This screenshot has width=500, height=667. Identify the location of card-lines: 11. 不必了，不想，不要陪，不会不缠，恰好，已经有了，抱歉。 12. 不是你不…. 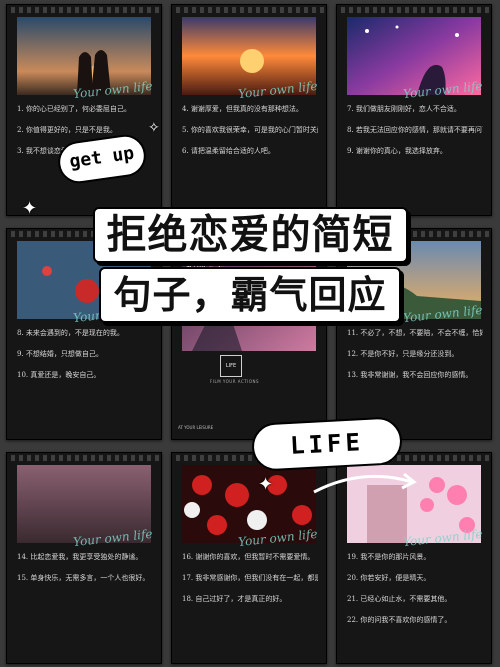
(415, 360).